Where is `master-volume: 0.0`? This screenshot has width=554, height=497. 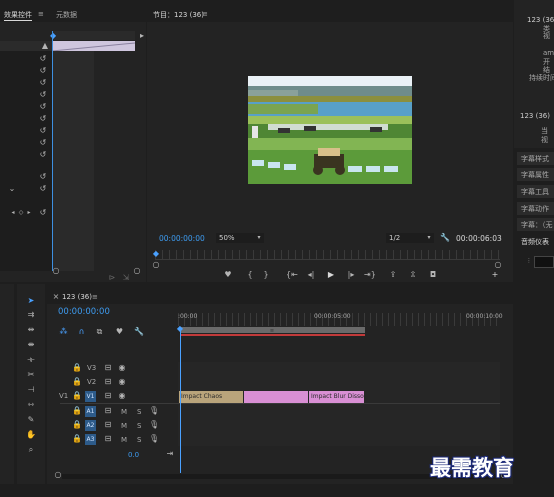 master-volume: 0.0 is located at coordinates (133, 455).